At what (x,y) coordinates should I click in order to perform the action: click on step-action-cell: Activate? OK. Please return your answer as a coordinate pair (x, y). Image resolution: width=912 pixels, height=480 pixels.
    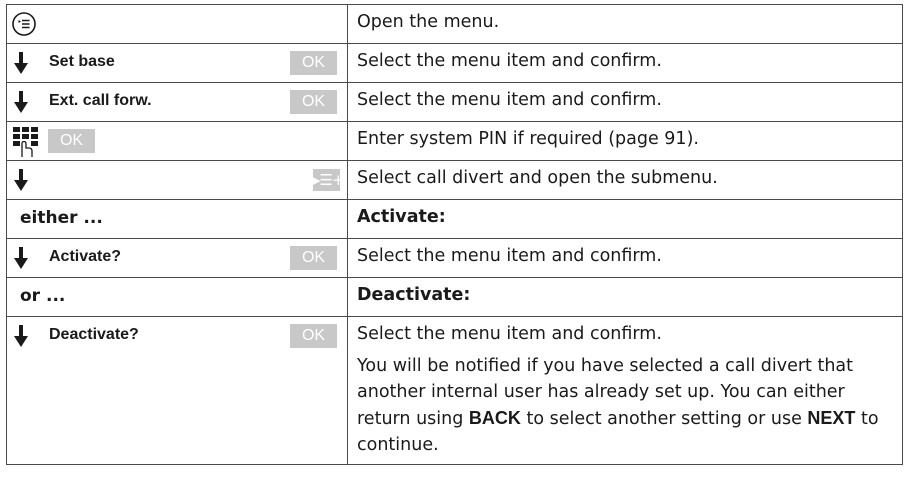
    Looking at the image, I should click on (177, 258).